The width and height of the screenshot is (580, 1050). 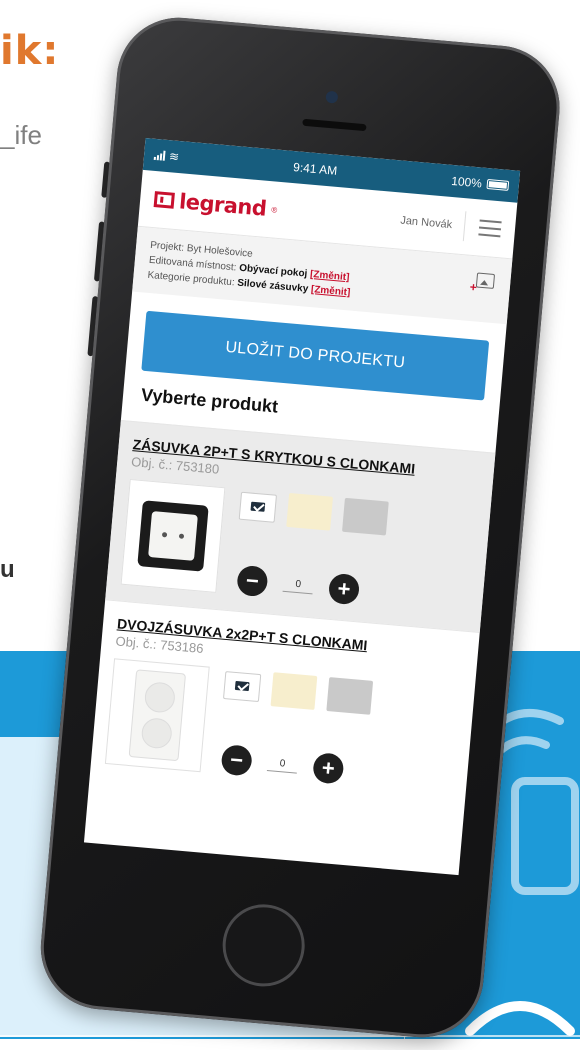 What do you see at coordinates (164, 200) in the screenshot?
I see `legrand-logo-icon` at bounding box center [164, 200].